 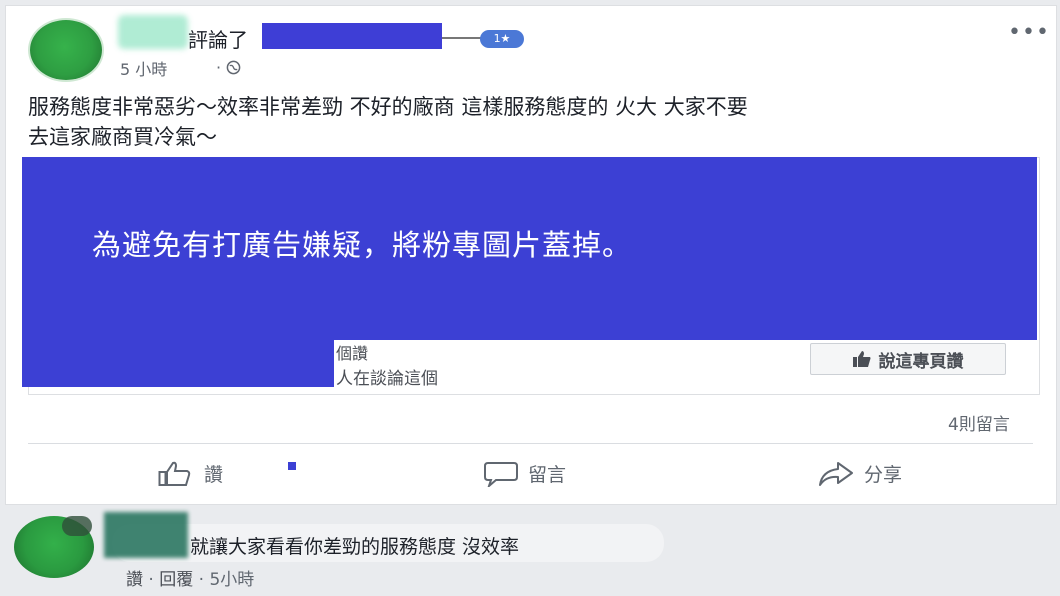 What do you see at coordinates (77, 526) in the screenshot?
I see `commenter-avatar-shade` at bounding box center [77, 526].